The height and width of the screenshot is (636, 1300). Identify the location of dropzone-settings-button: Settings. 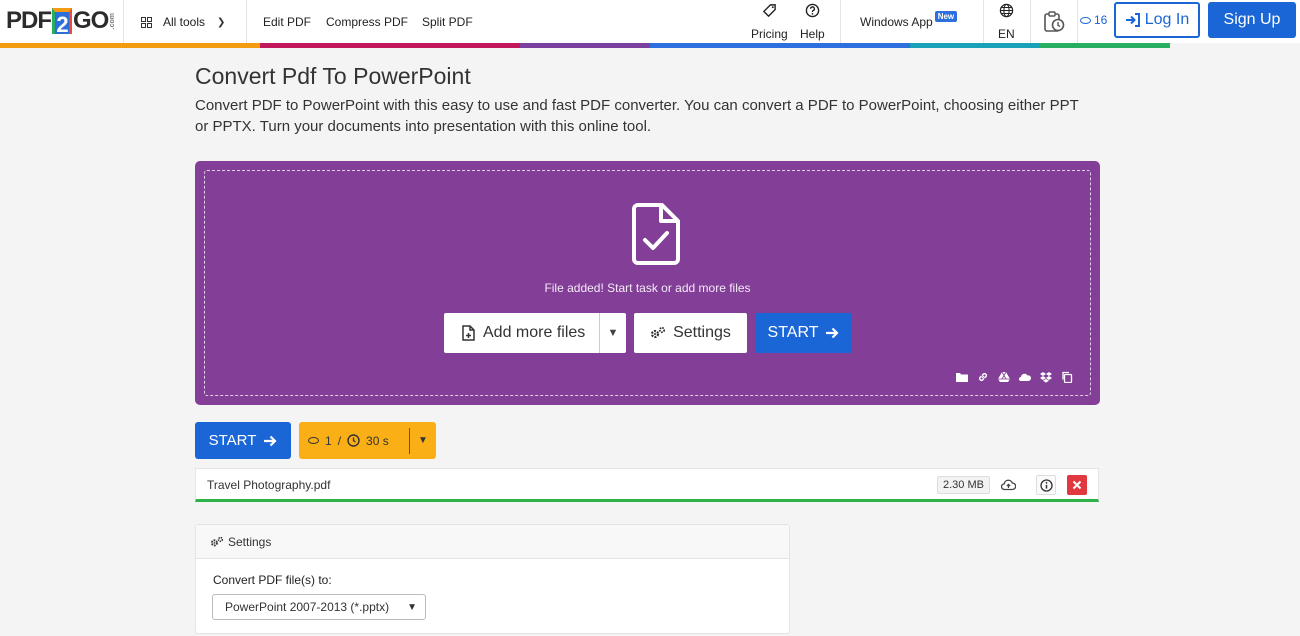
(690, 333).